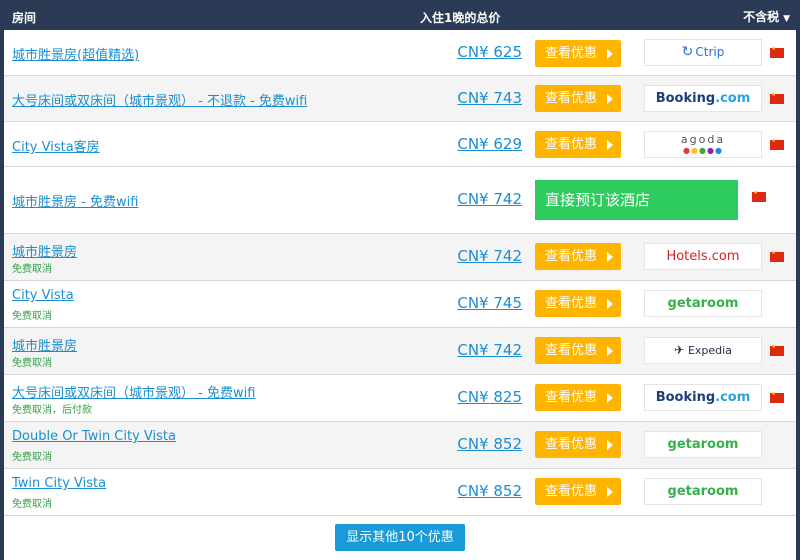 The image size is (800, 560). Describe the element at coordinates (489, 144) in the screenshot. I see `price-link: CN¥ 629` at that location.